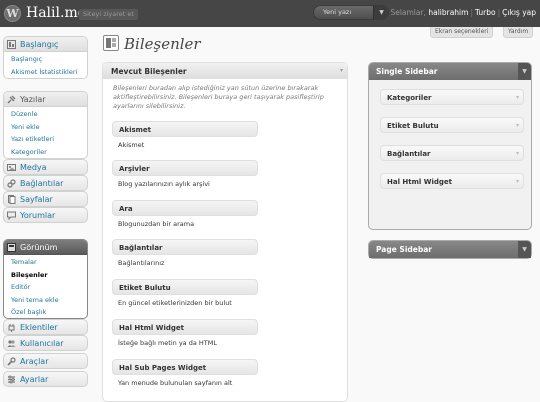 The image size is (540, 402). I want to click on username-link: halibrahim, so click(448, 12).